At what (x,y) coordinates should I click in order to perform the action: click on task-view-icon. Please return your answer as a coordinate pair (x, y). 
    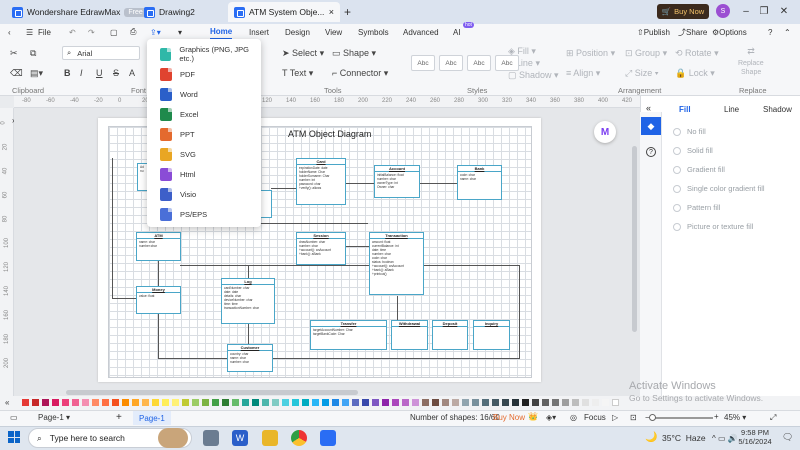
    Looking at the image, I should click on (211, 438).